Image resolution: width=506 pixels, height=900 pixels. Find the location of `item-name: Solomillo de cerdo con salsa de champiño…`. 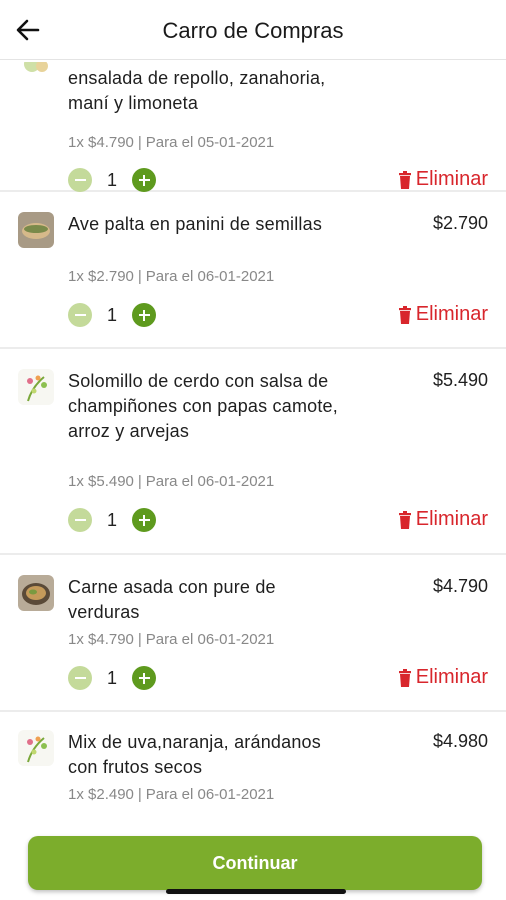

item-name: Solomillo de cerdo con salsa de champiño… is located at coordinates (203, 406).